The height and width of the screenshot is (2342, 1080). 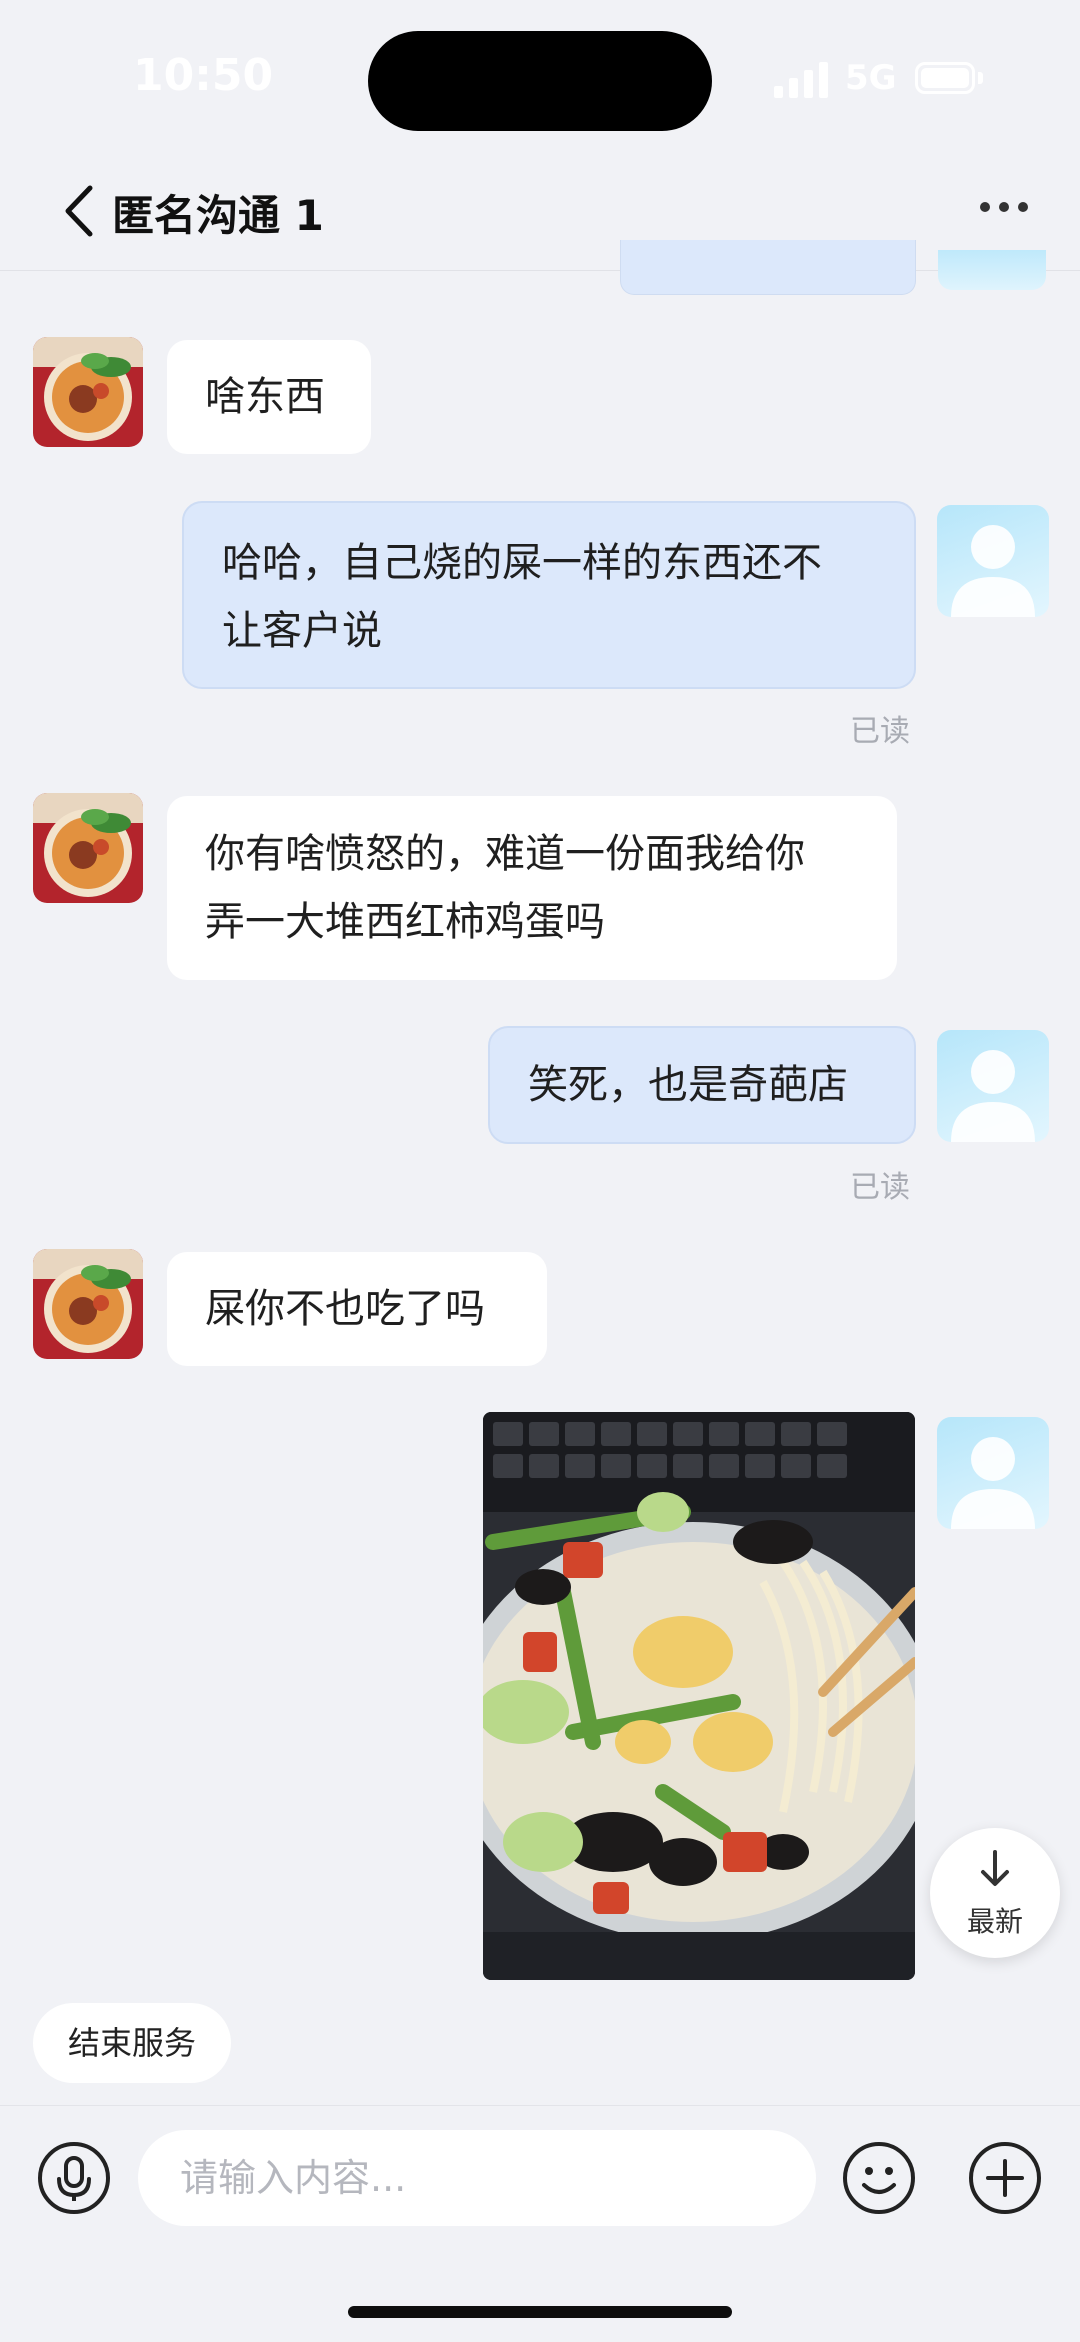 I want to click on message-bubble-incoming: 啥东西, so click(x=269, y=397).